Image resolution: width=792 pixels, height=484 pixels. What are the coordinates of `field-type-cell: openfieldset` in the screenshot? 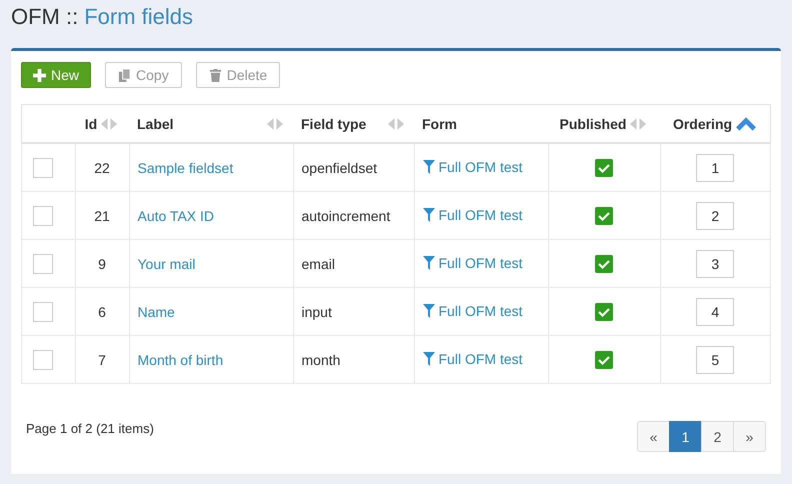 It's located at (340, 168).